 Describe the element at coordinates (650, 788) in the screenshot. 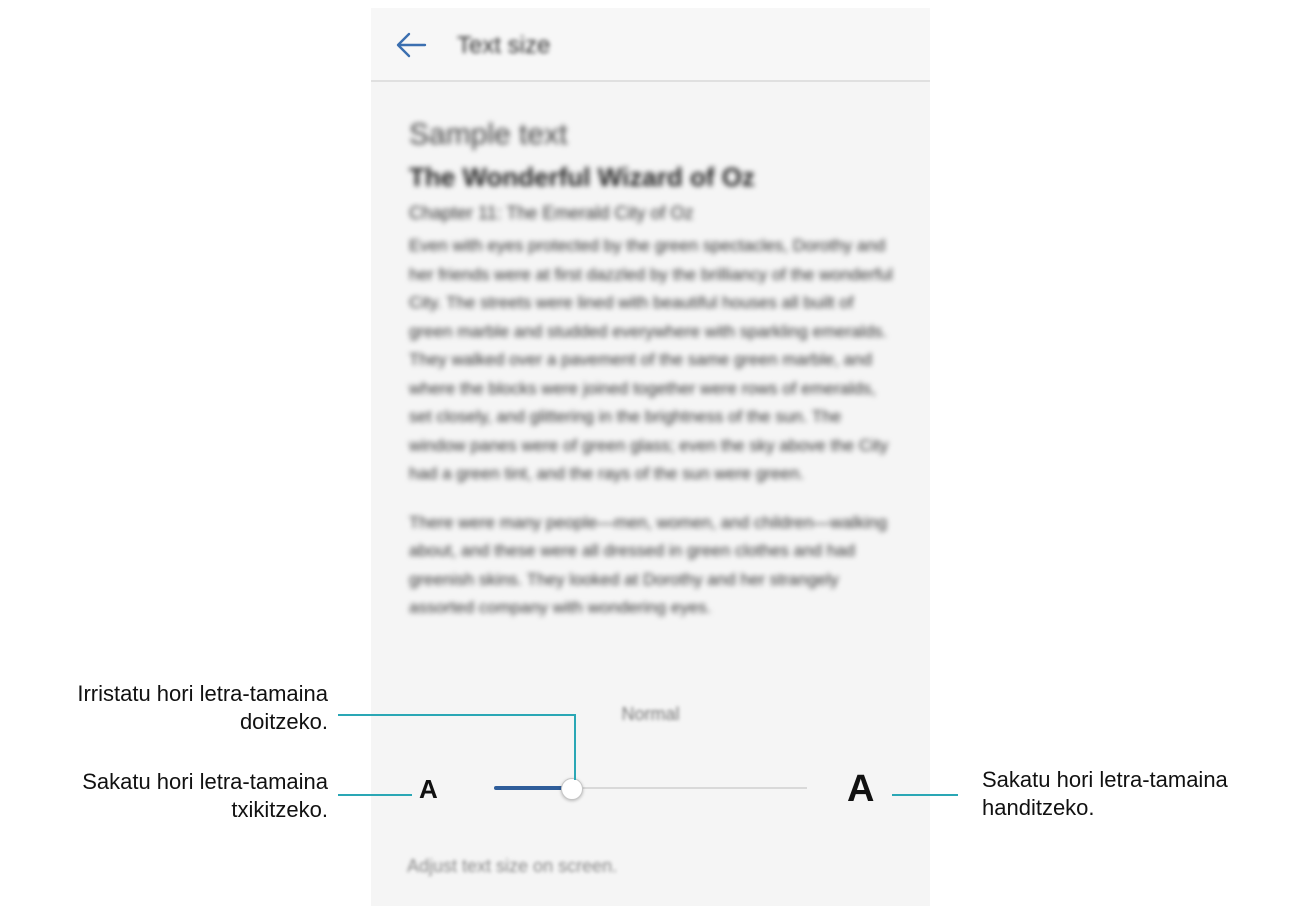

I see `text-size-slider` at that location.